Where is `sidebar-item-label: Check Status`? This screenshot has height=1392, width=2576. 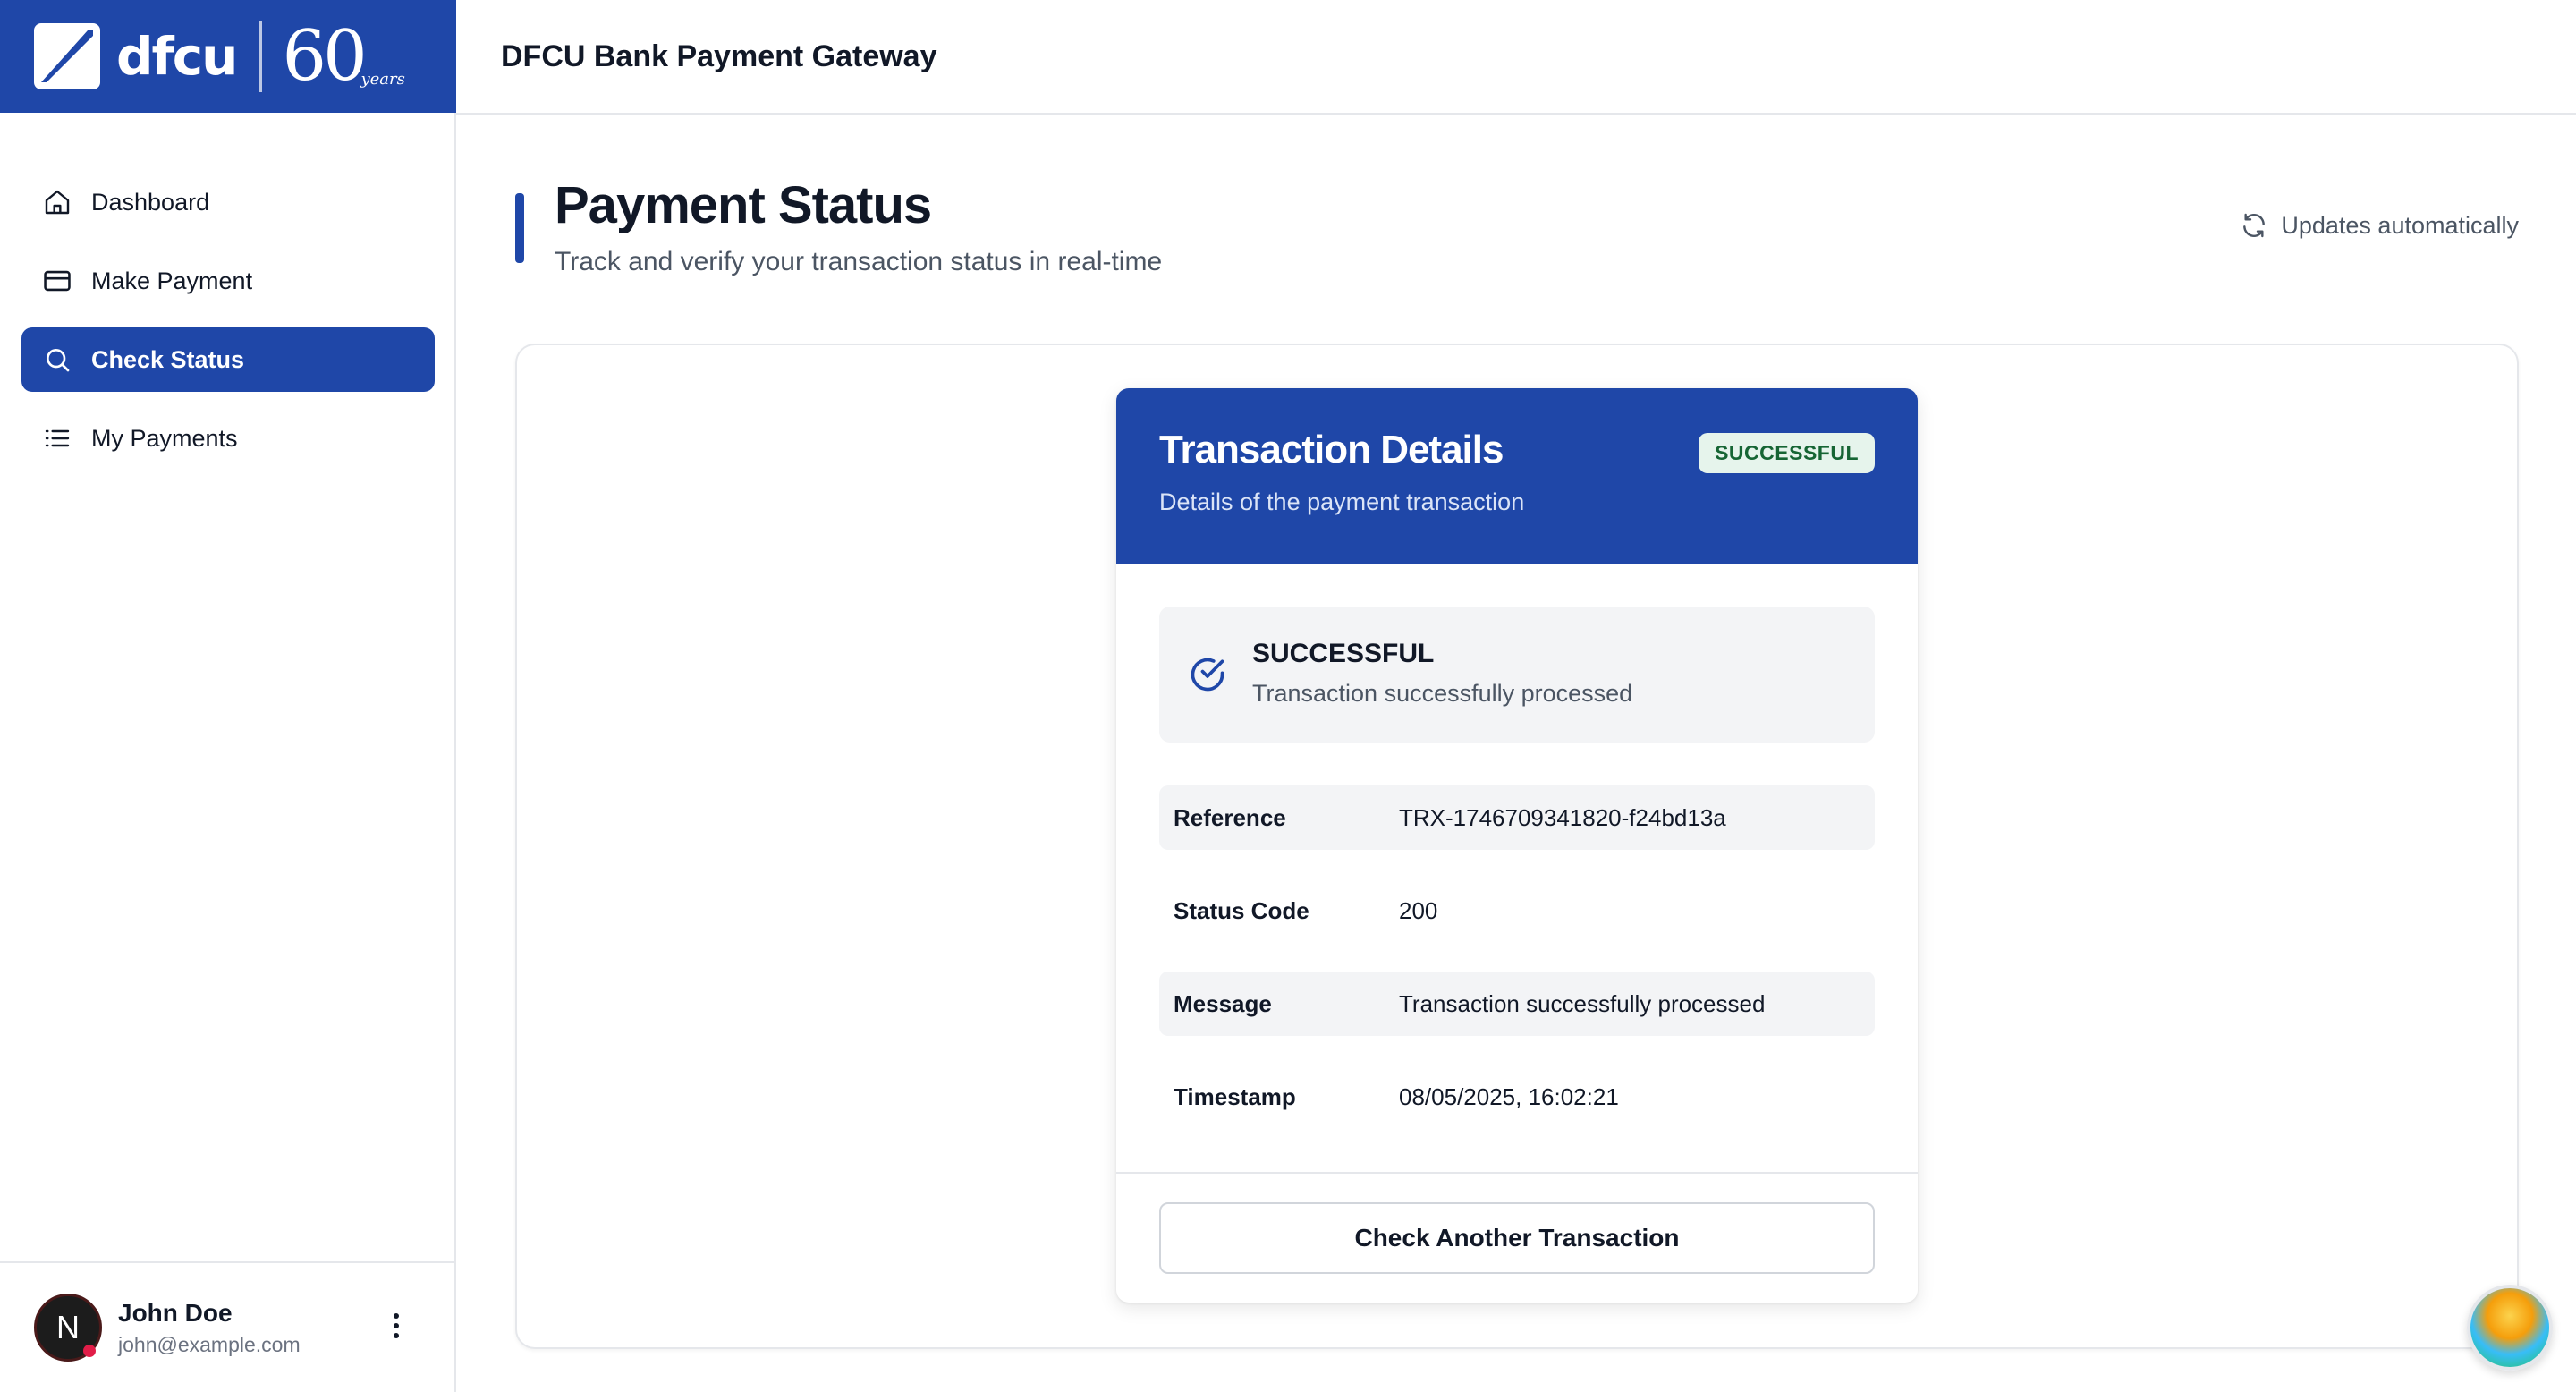 sidebar-item-label: Check Status is located at coordinates (168, 359).